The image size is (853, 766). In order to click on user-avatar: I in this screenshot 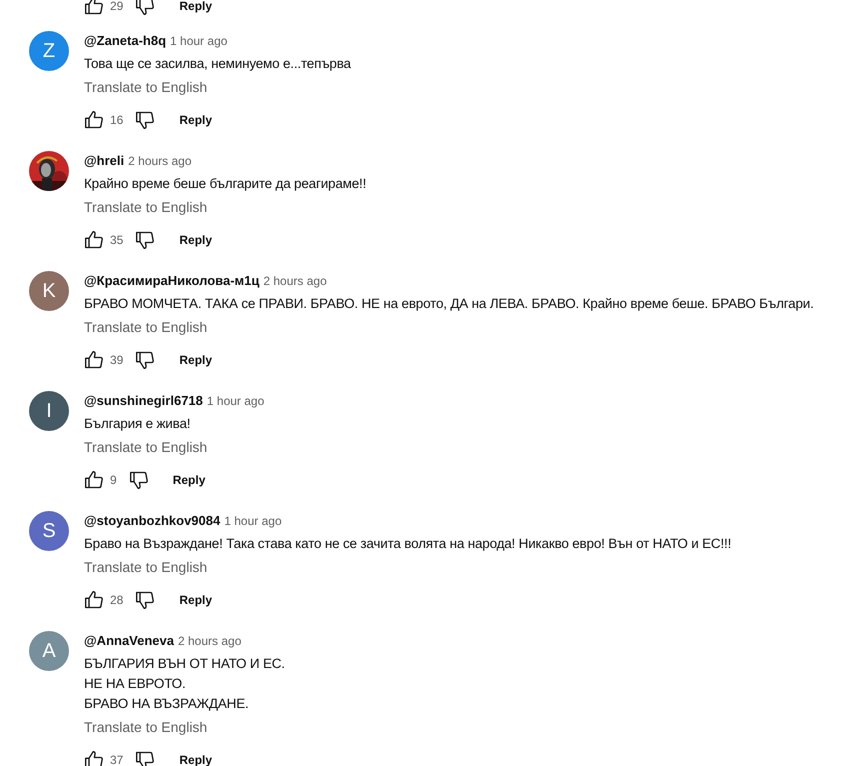, I will do `click(49, 411)`.